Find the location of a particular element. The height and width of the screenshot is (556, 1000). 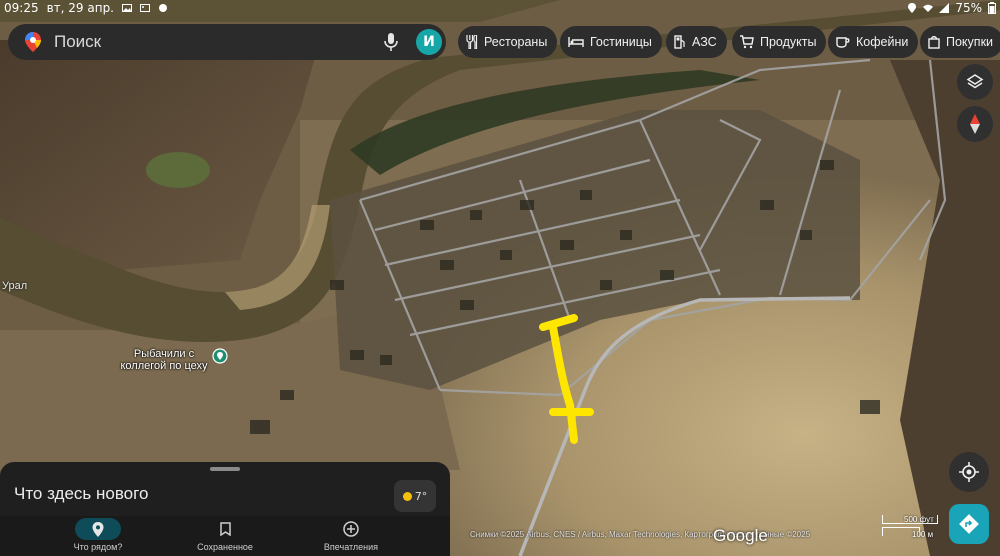

layers-icon is located at coordinates (975, 81).